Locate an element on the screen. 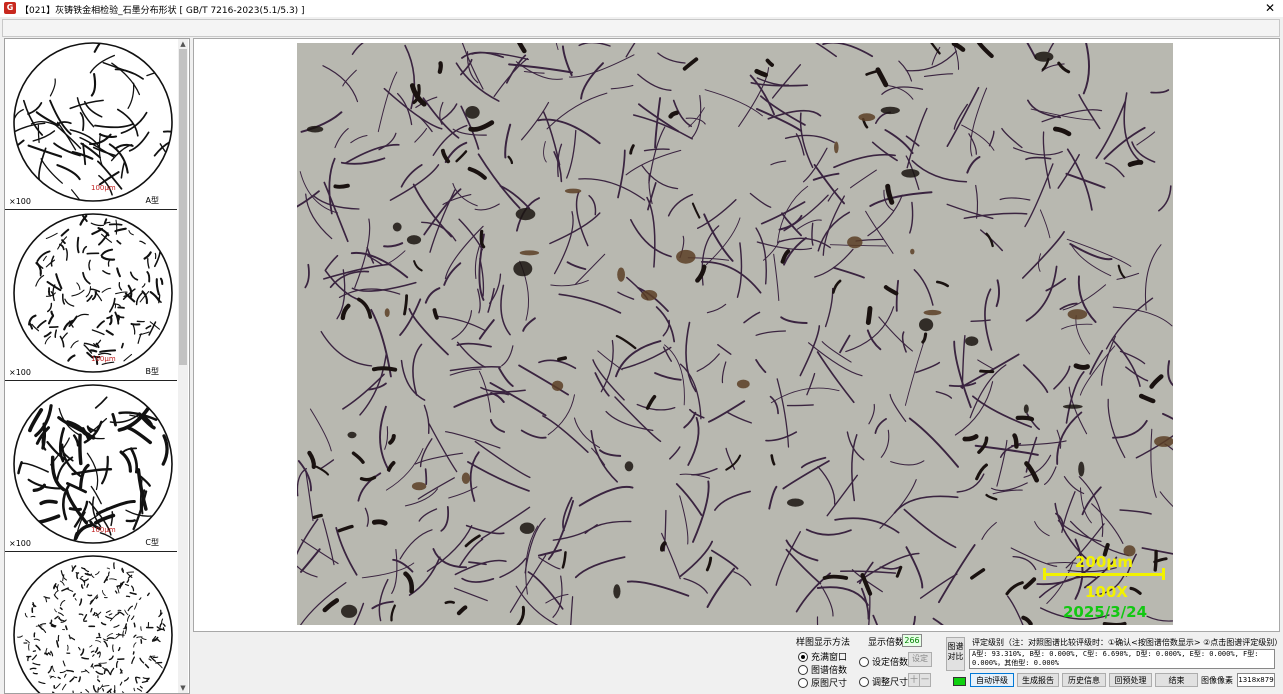 The width and height of the screenshot is (1283, 694). atlas-compare-button: 图谱对比 is located at coordinates (955, 654).